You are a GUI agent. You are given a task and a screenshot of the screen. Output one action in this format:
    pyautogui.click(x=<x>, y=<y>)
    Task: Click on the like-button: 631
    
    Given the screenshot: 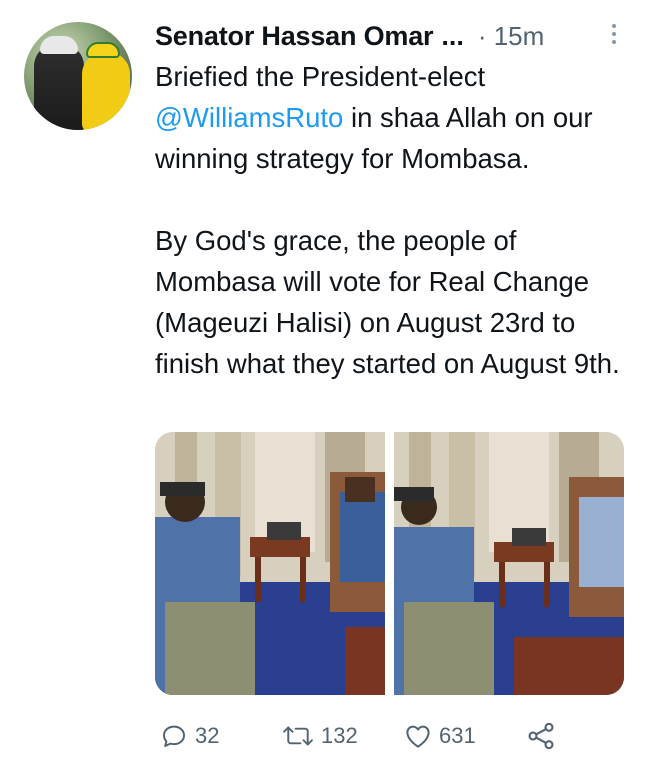 What is the action you would take?
    pyautogui.click(x=439, y=736)
    